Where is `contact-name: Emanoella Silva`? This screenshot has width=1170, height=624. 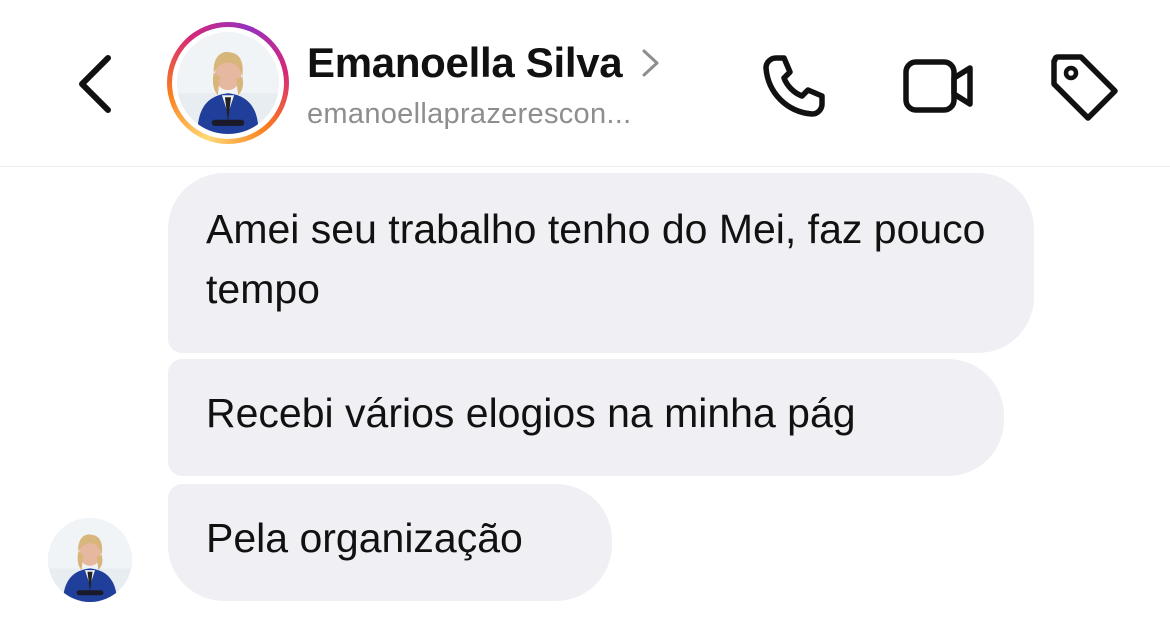 contact-name: Emanoella Silva is located at coordinates (465, 62).